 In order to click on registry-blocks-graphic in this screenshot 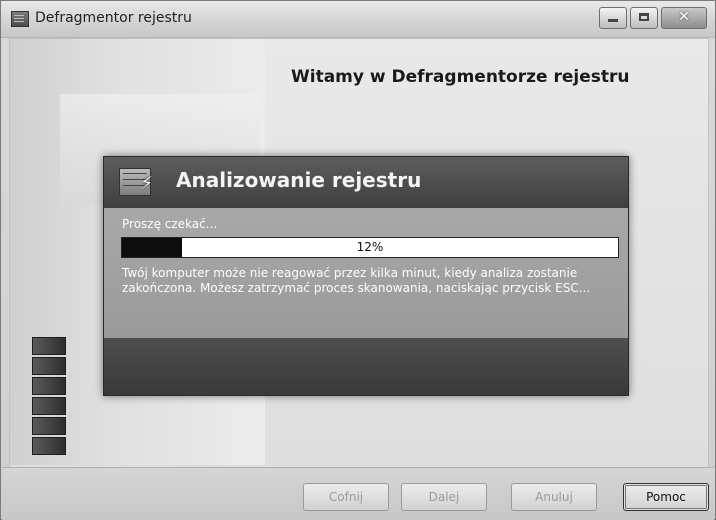, I will do `click(49, 397)`.